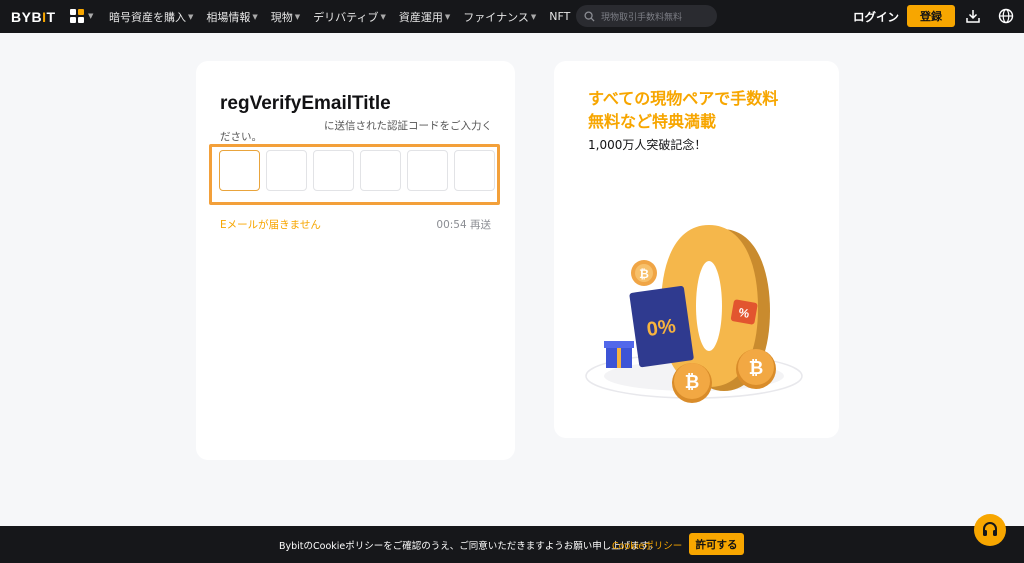  I want to click on no-email-link: Eメールが届きません, so click(270, 224).